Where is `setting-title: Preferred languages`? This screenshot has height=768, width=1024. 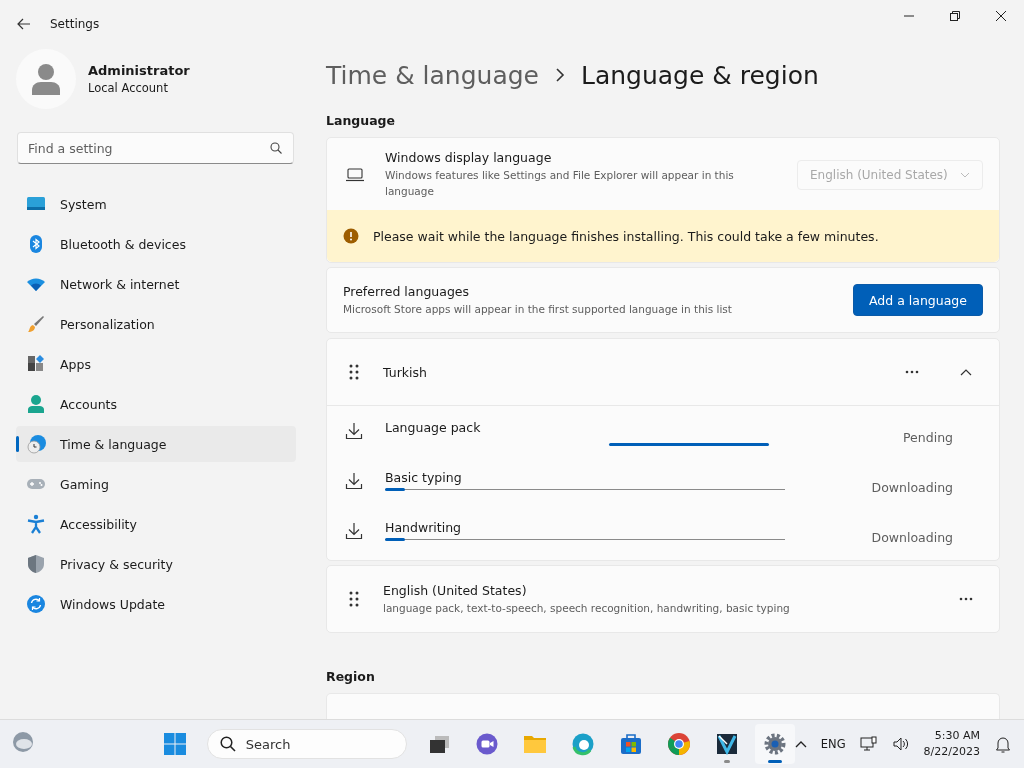
setting-title: Preferred languages is located at coordinates (407, 291).